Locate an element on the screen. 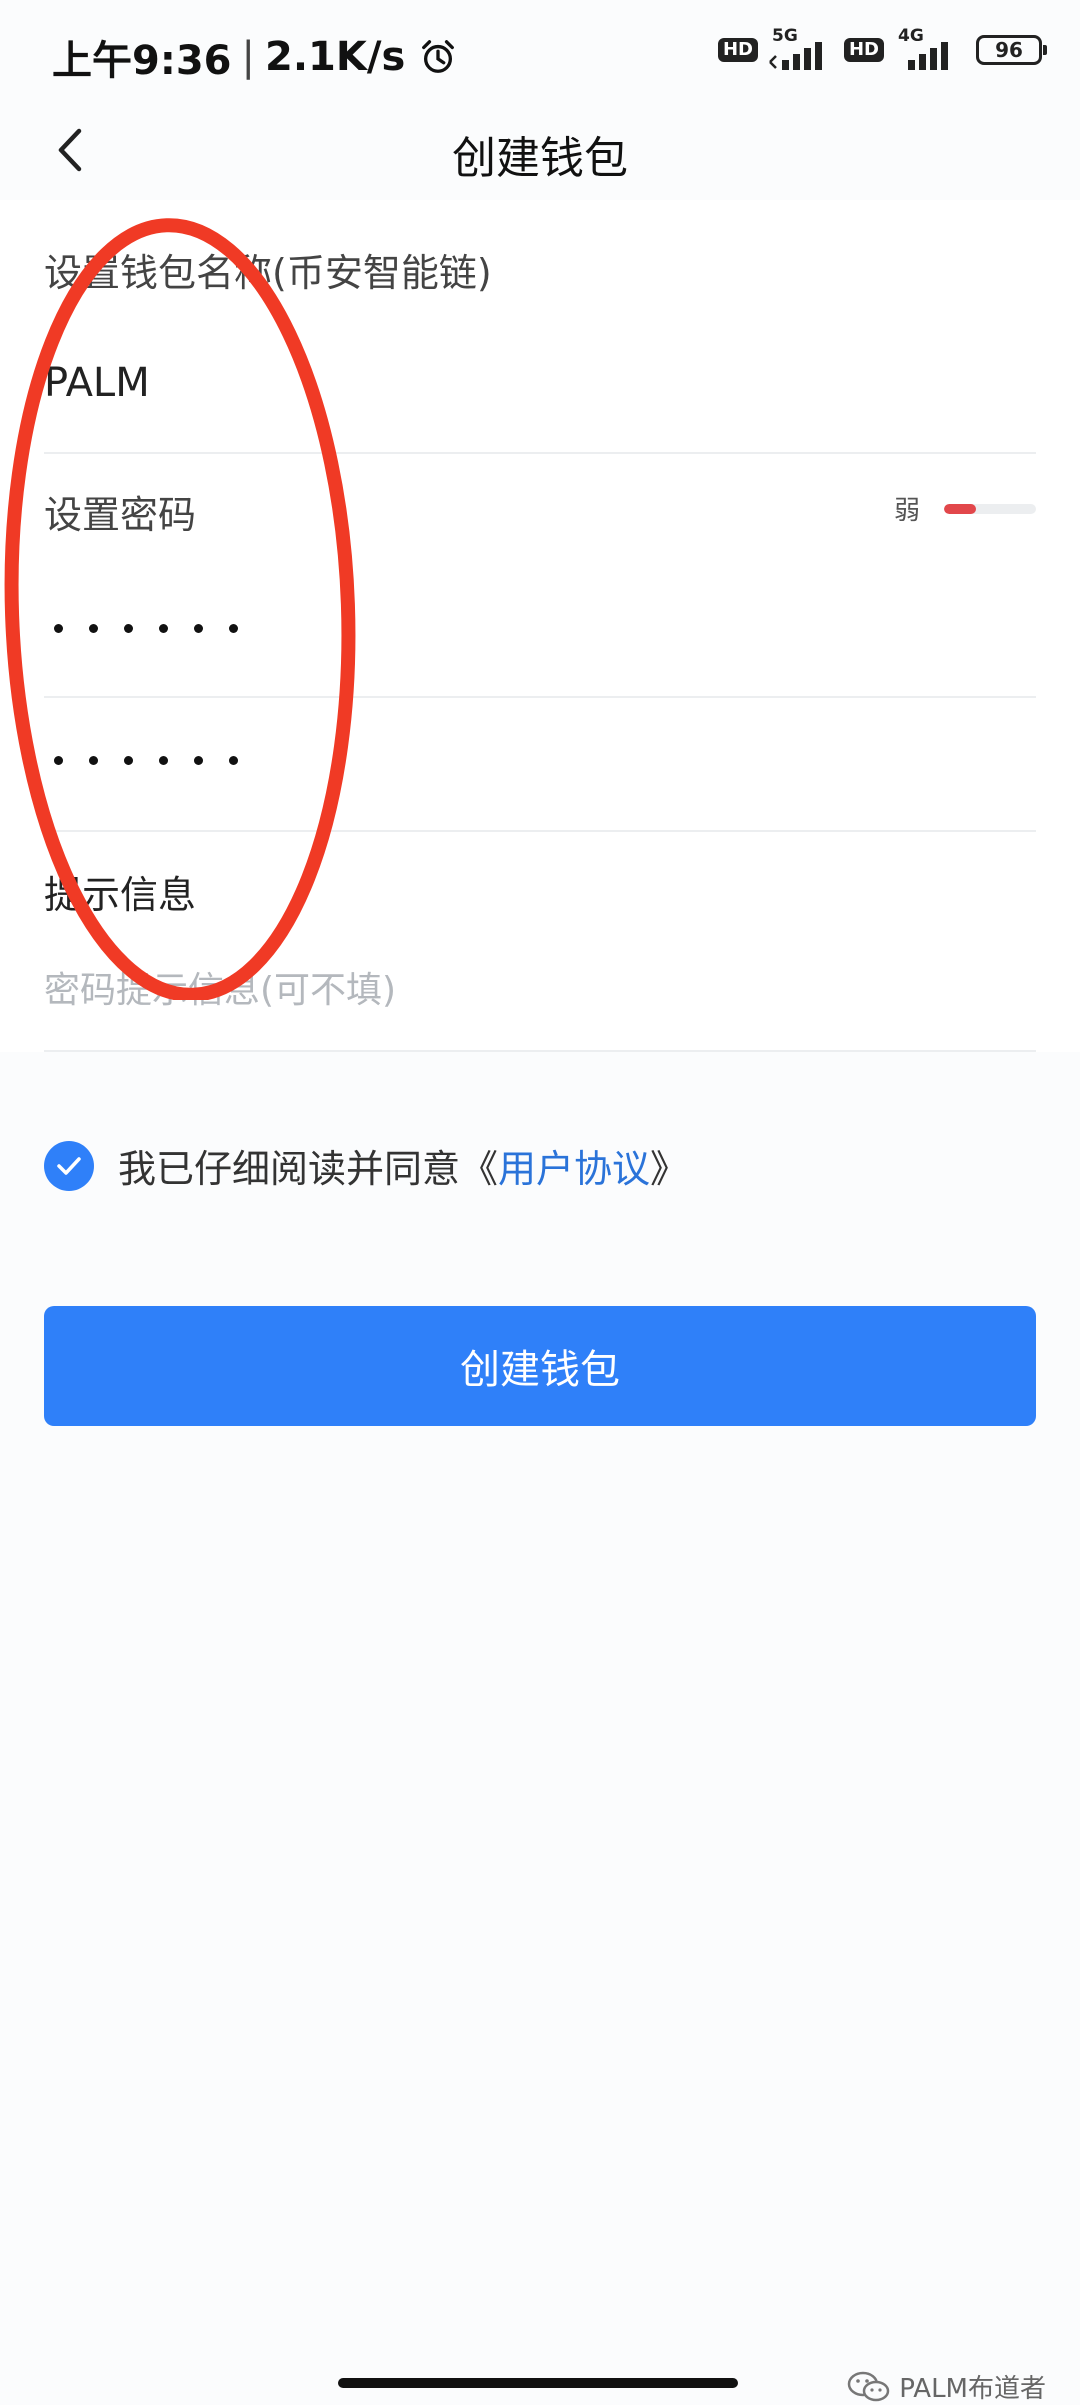  wallet-name-input: PALM is located at coordinates (97, 383).